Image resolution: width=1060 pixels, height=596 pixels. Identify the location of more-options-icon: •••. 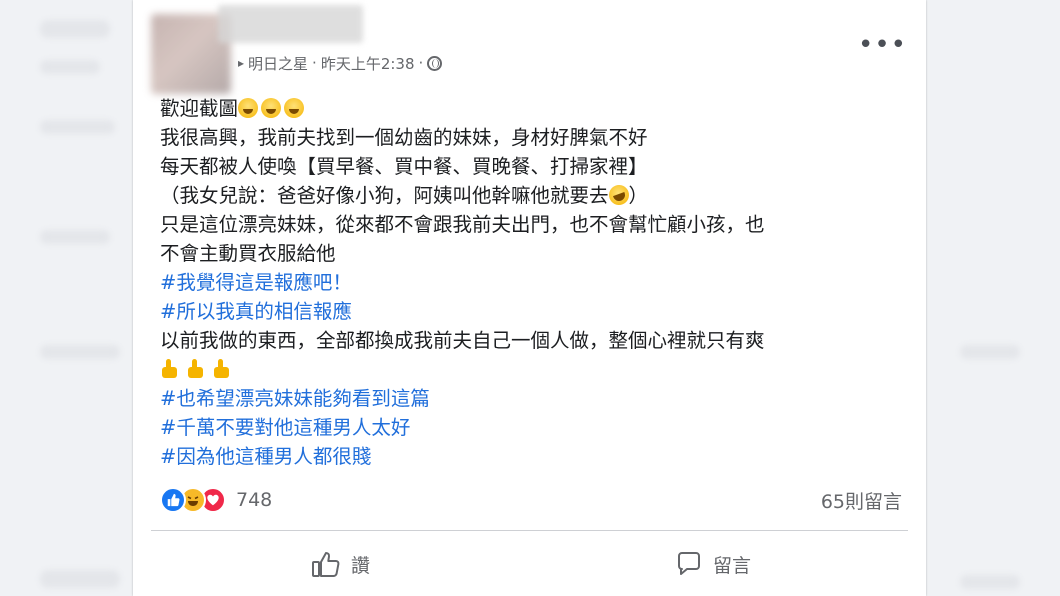
(882, 45).